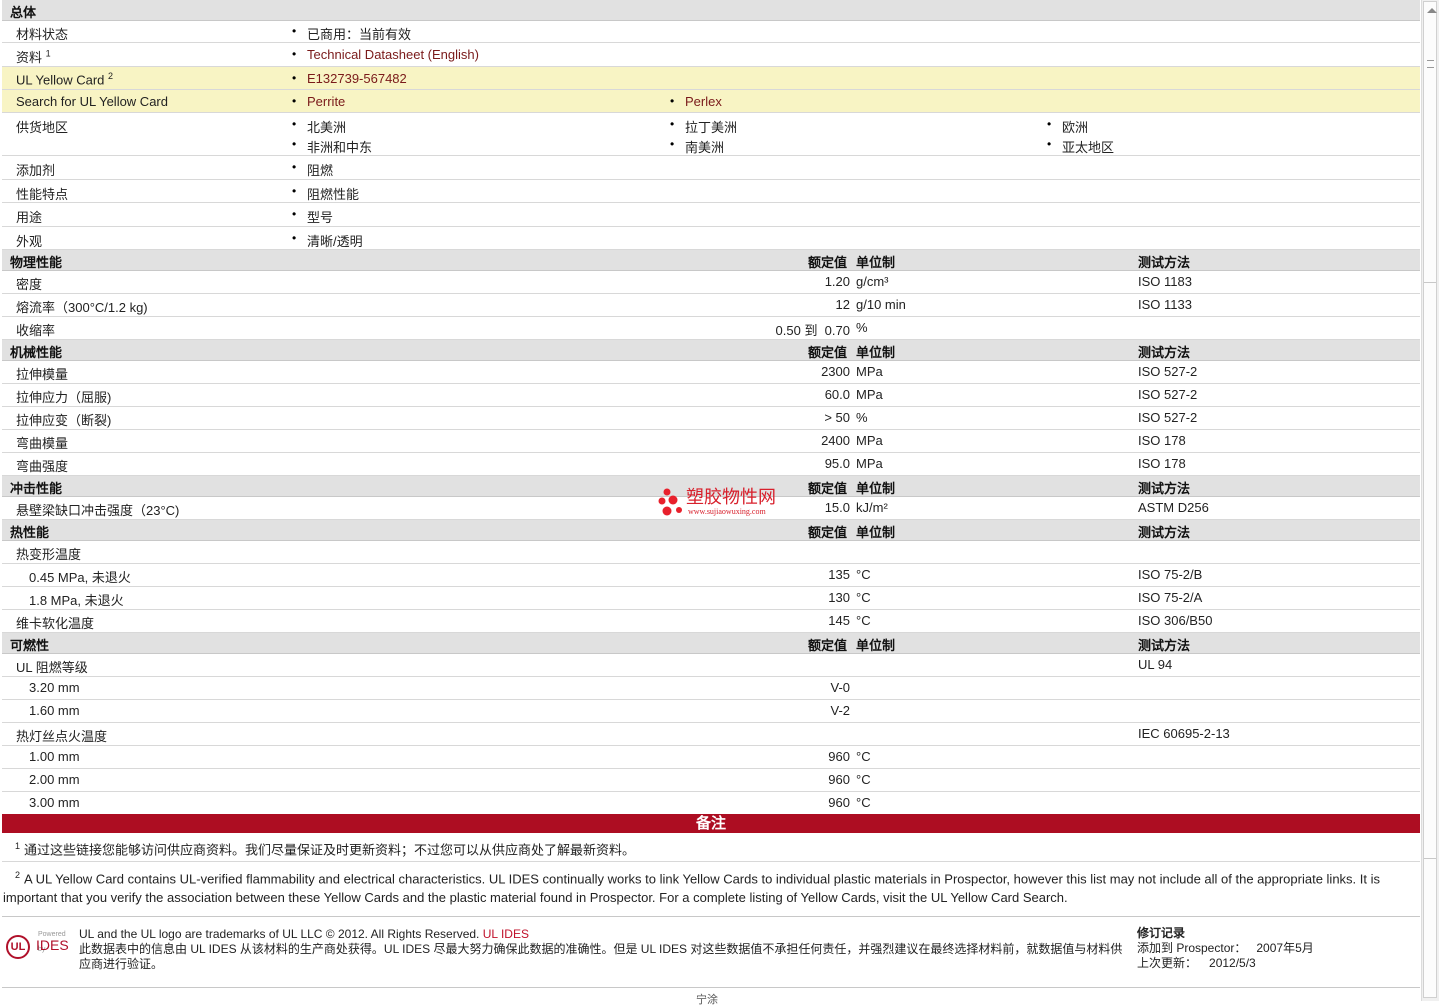 Image resolution: width=1440 pixels, height=1006 pixels. I want to click on prop-row: 拉伸模量 2300 MPa ISO 527-2, so click(711, 372).